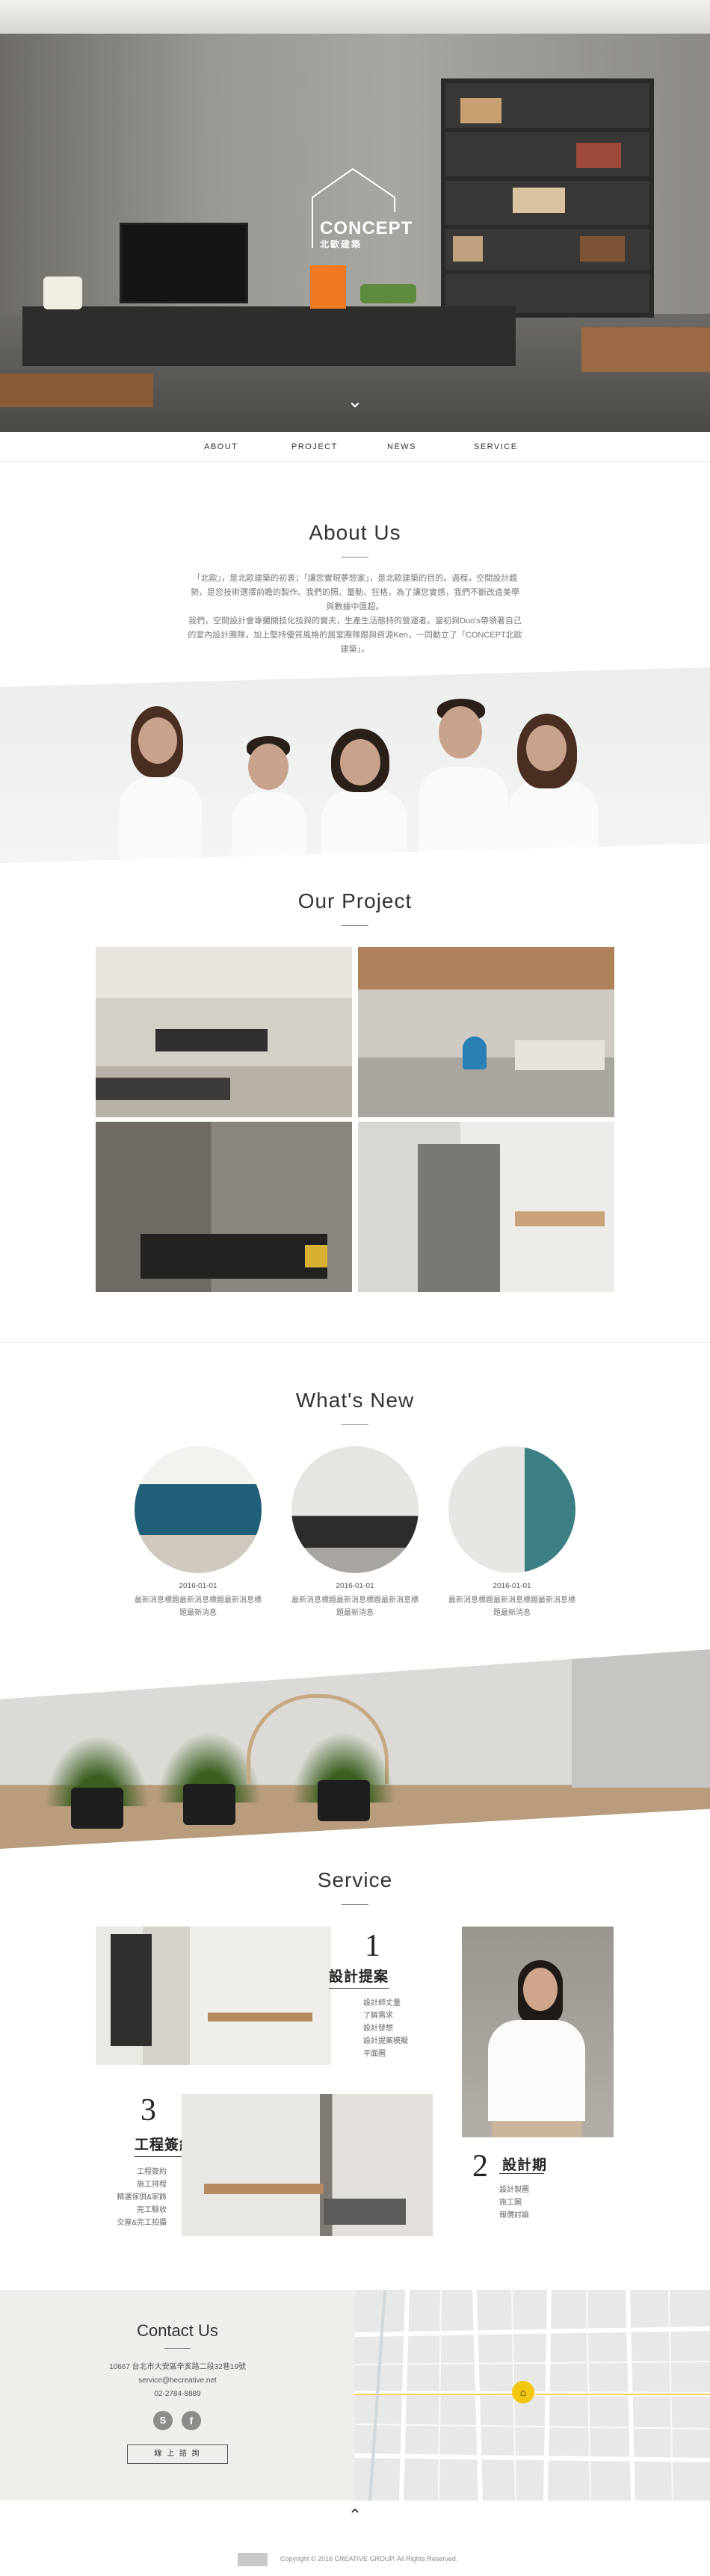 The image size is (710, 2576). Describe the element at coordinates (148, 2110) in the screenshot. I see `service-step-3-number: 3` at that location.